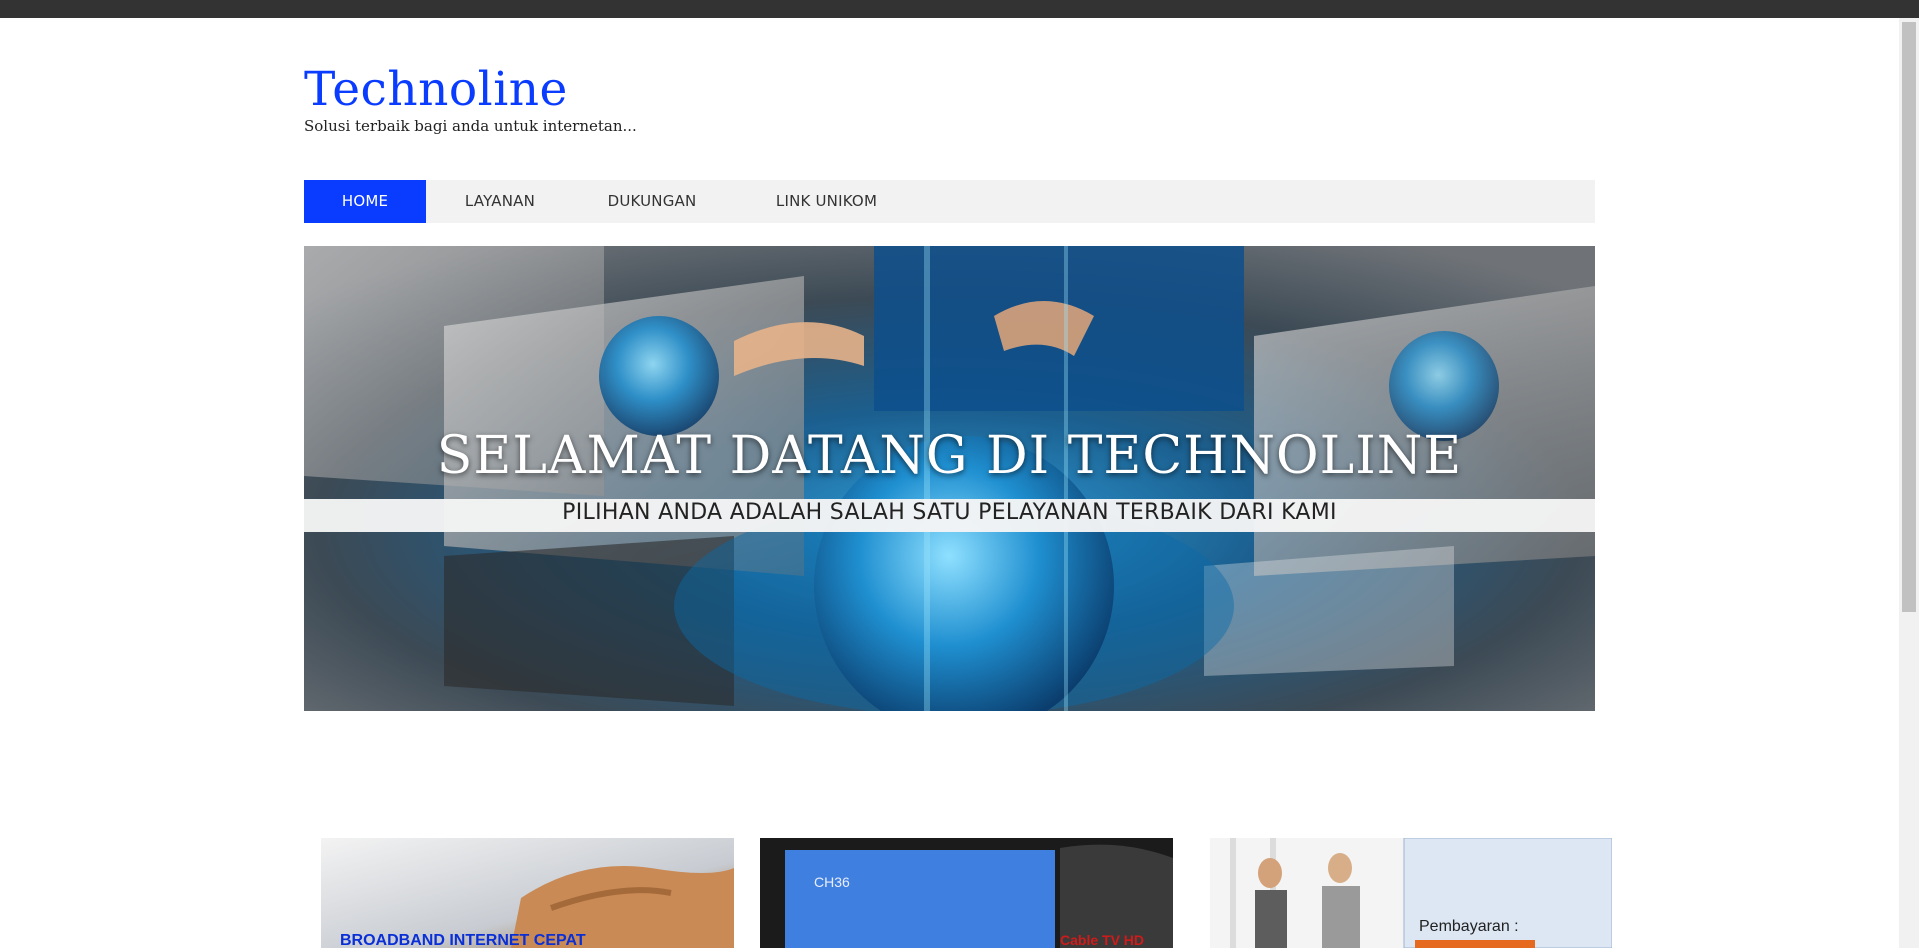 The image size is (1919, 948). I want to click on page-scrollbar, so click(1909, 483).